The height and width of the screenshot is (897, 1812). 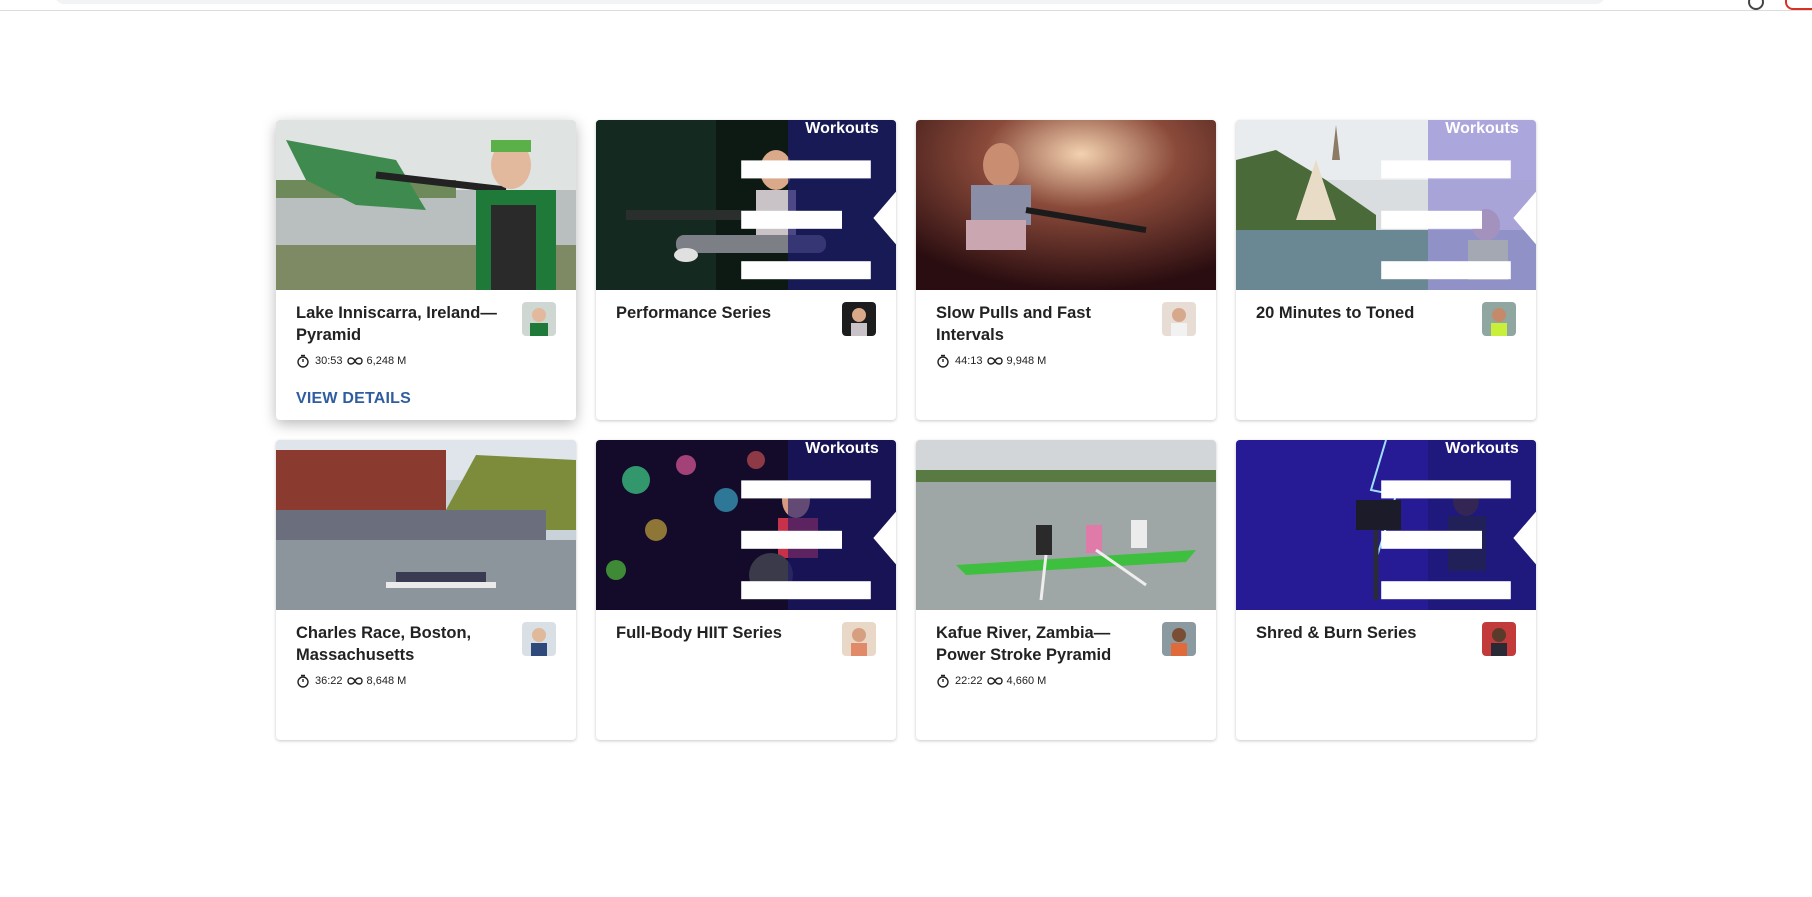 What do you see at coordinates (694, 313) in the screenshot?
I see `workout-title: Performance Series` at bounding box center [694, 313].